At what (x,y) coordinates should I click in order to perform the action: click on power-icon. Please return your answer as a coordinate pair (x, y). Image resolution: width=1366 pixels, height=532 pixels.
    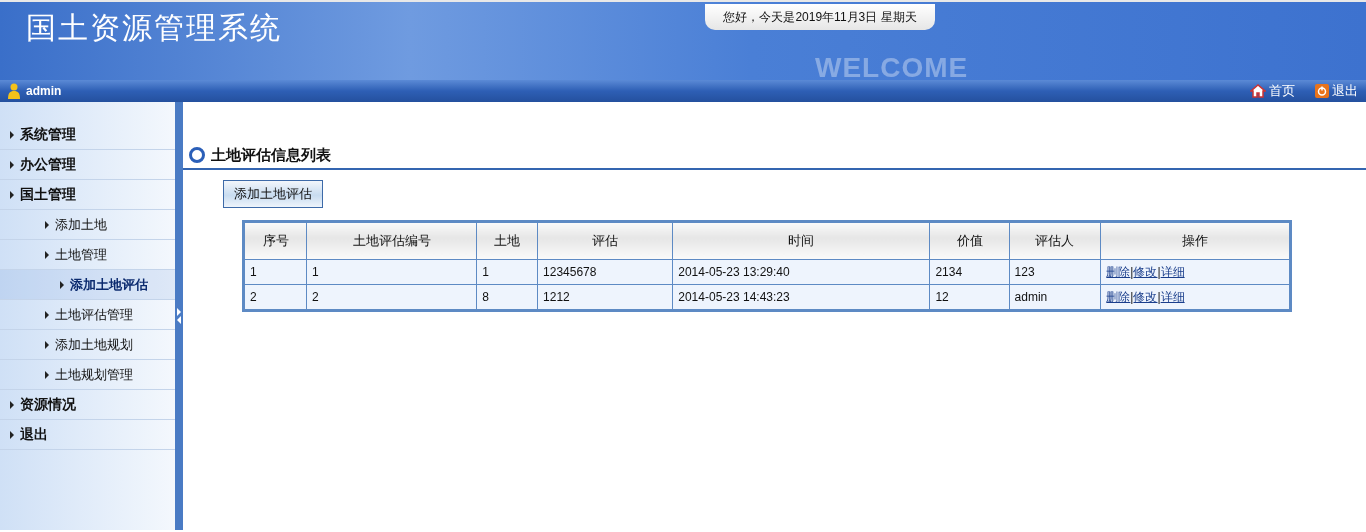
    Looking at the image, I should click on (1322, 91).